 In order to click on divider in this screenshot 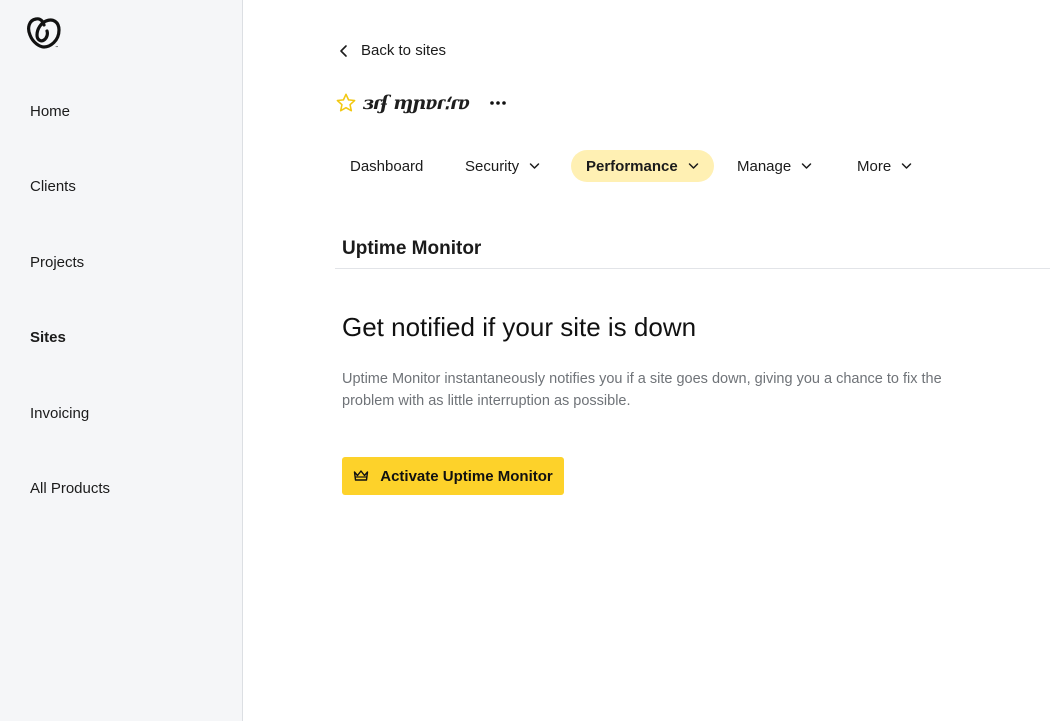, I will do `click(692, 268)`.